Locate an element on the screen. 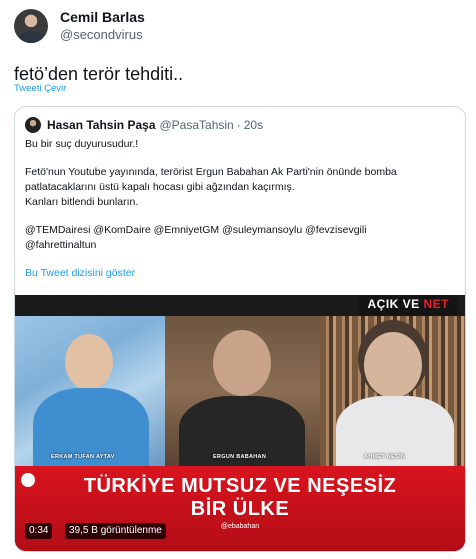  quoted-author-name: Hasan Tahsin Paşa is located at coordinates (101, 125).